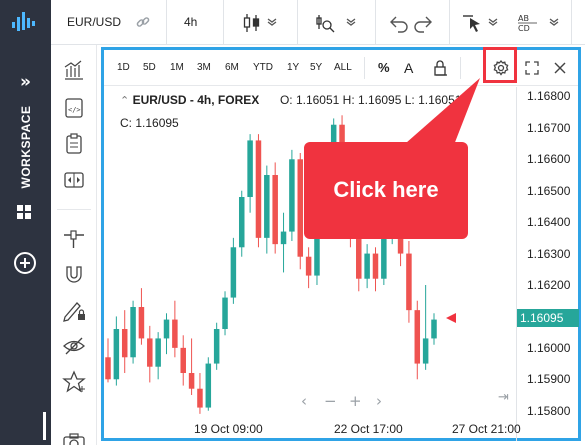 This screenshot has height=445, width=585. Describe the element at coordinates (355, 401) in the screenshot. I see `zoom-in-button: +` at that location.